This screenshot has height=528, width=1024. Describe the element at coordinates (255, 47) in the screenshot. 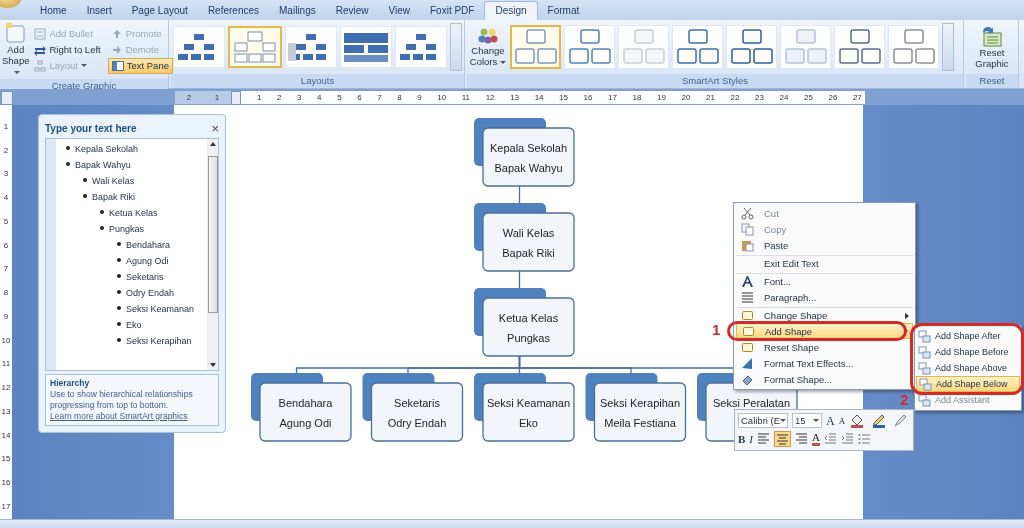

I see `layout-thumbnail` at that location.